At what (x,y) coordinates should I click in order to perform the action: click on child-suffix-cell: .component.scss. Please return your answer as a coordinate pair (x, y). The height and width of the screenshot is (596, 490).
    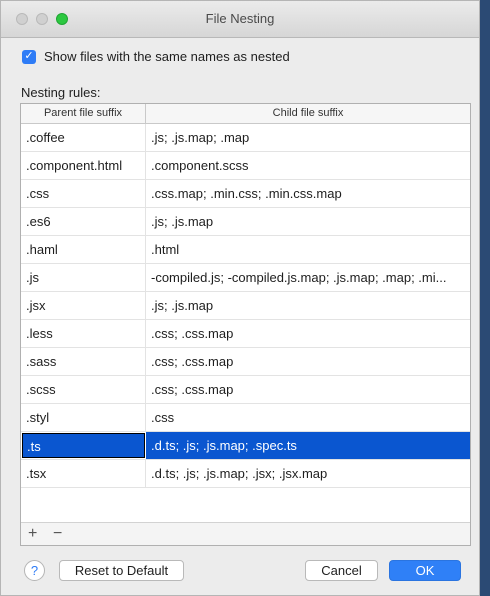
    Looking at the image, I should click on (308, 165).